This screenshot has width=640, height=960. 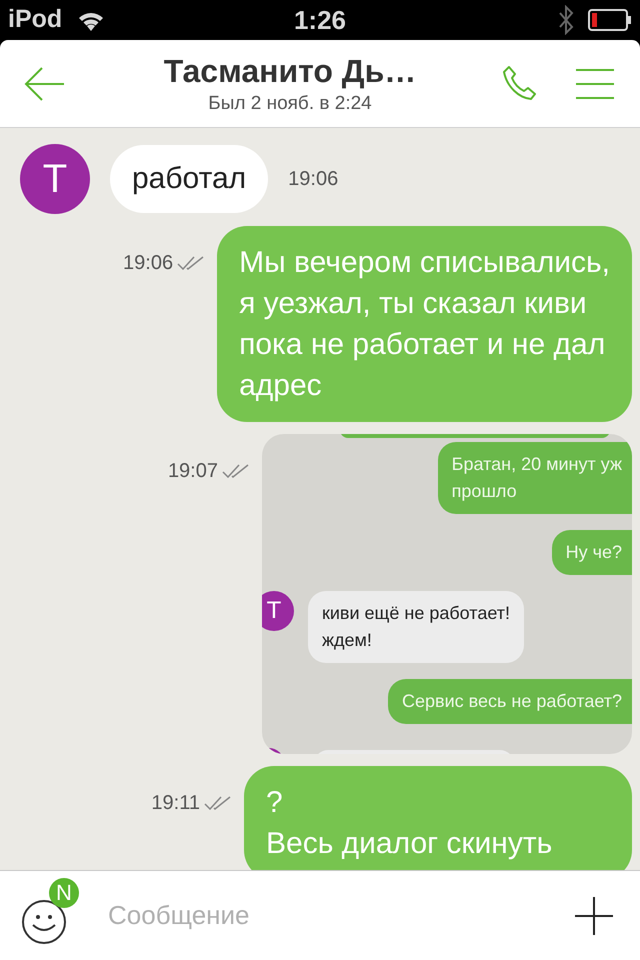 I want to click on battery-icon, so click(x=610, y=20).